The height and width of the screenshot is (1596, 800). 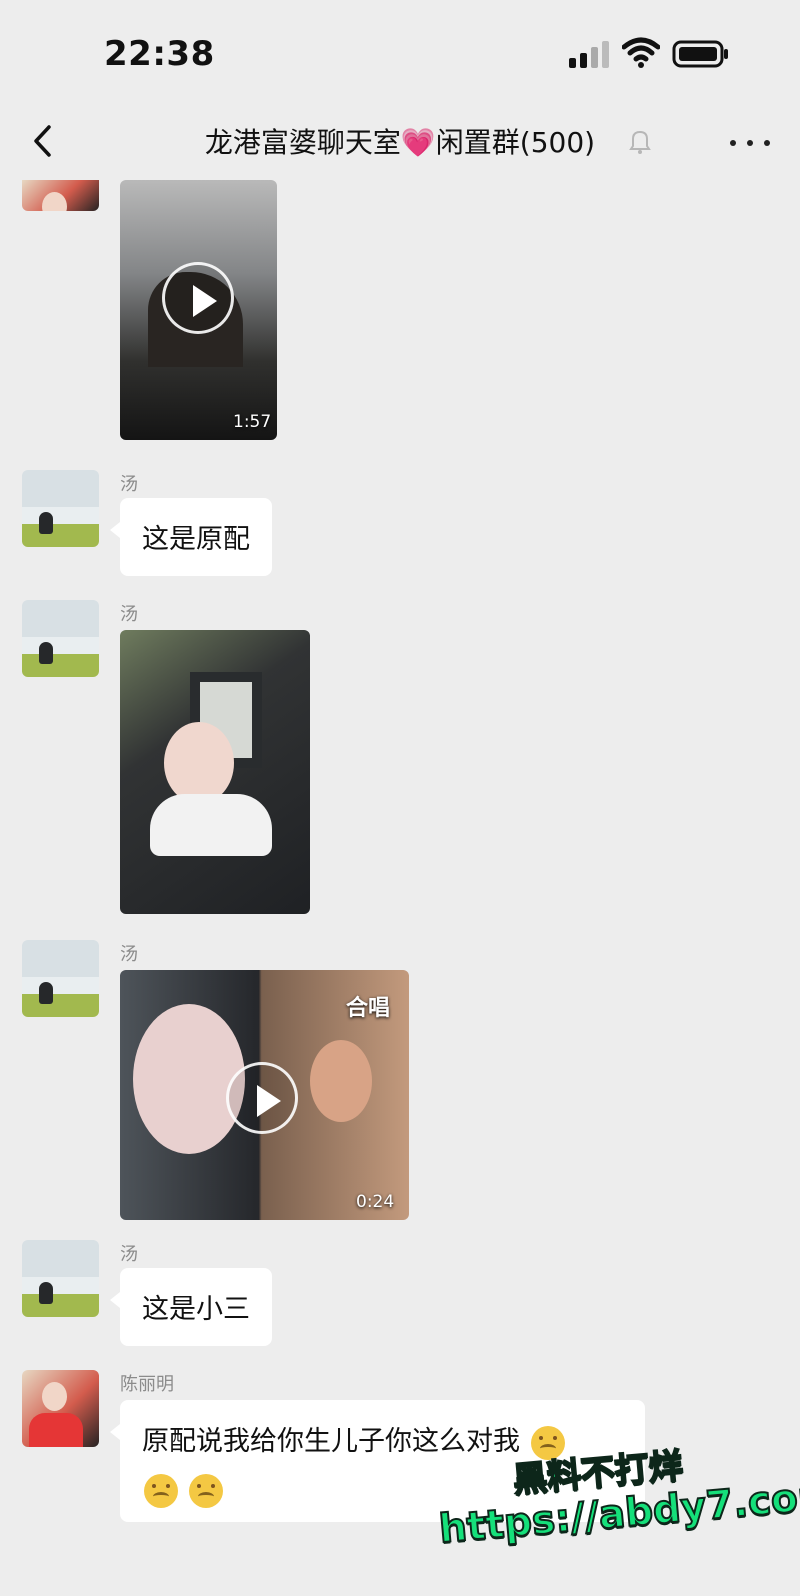 I want to click on video-thumbnail: 1:57, so click(x=198, y=310).